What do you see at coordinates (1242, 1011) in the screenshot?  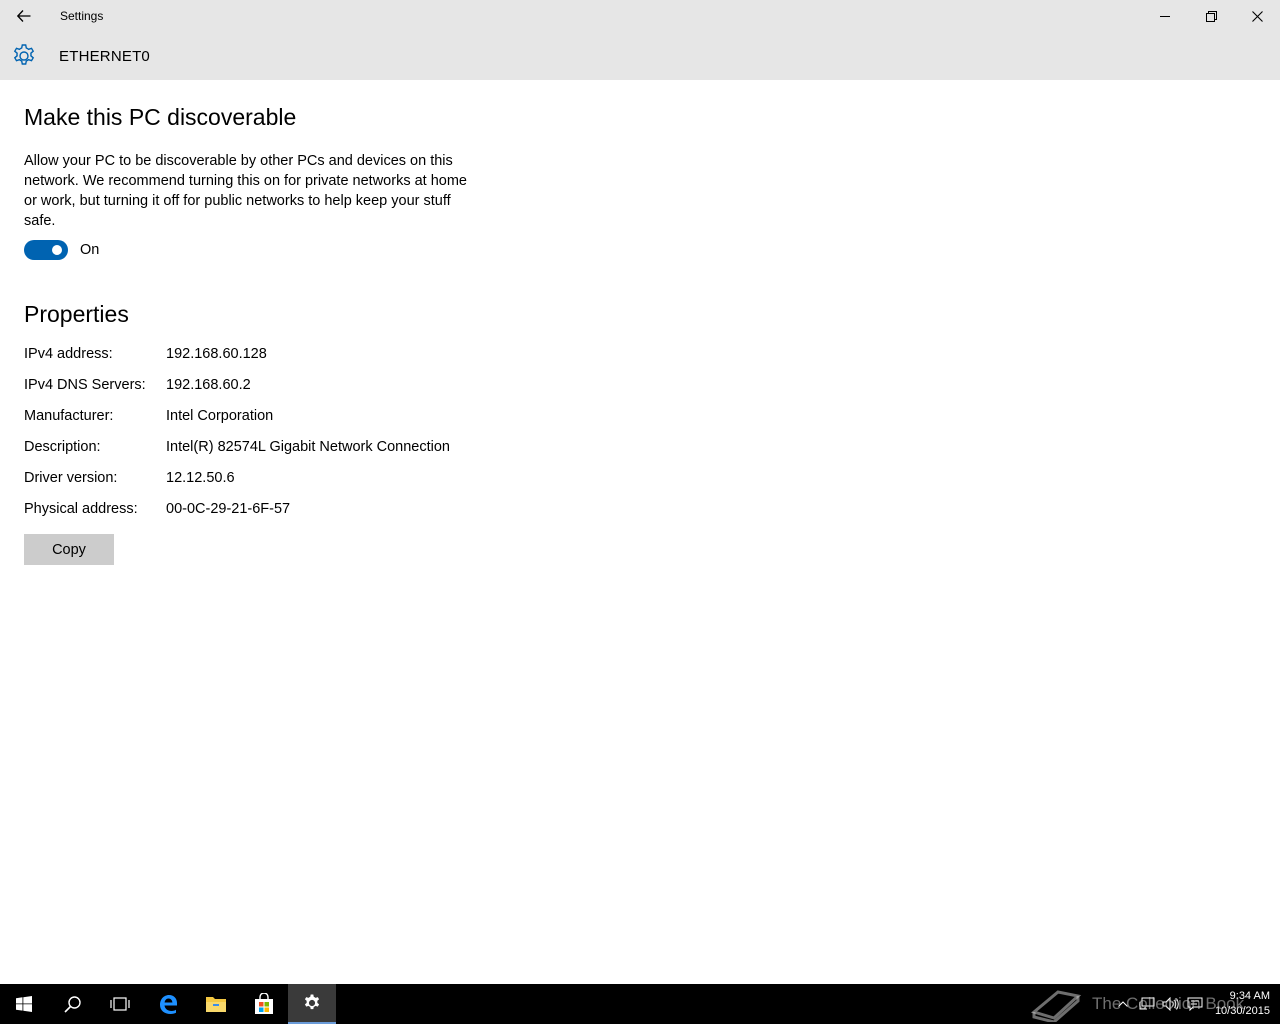 I see `clock-date: 10/30/2015` at bounding box center [1242, 1011].